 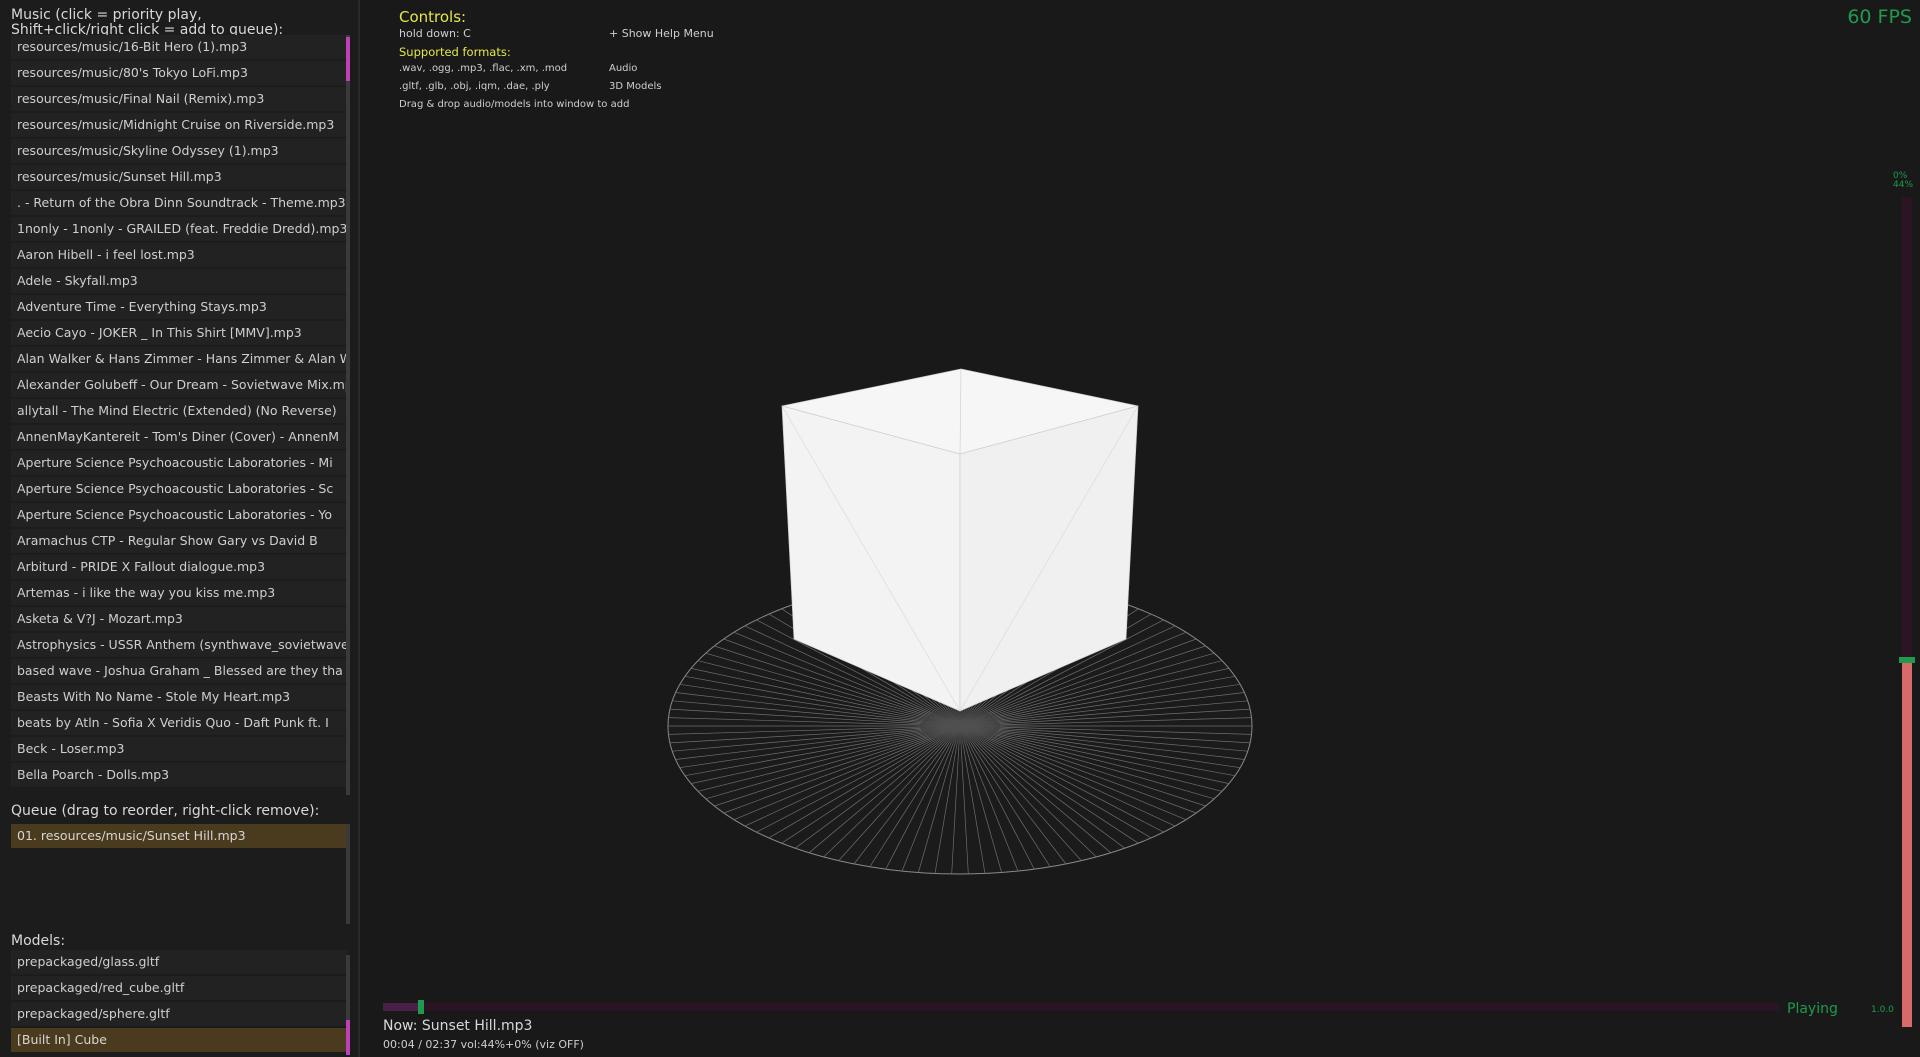 I want to click on model-list-item: prepackaged/glass.gltf, so click(x=179, y=962).